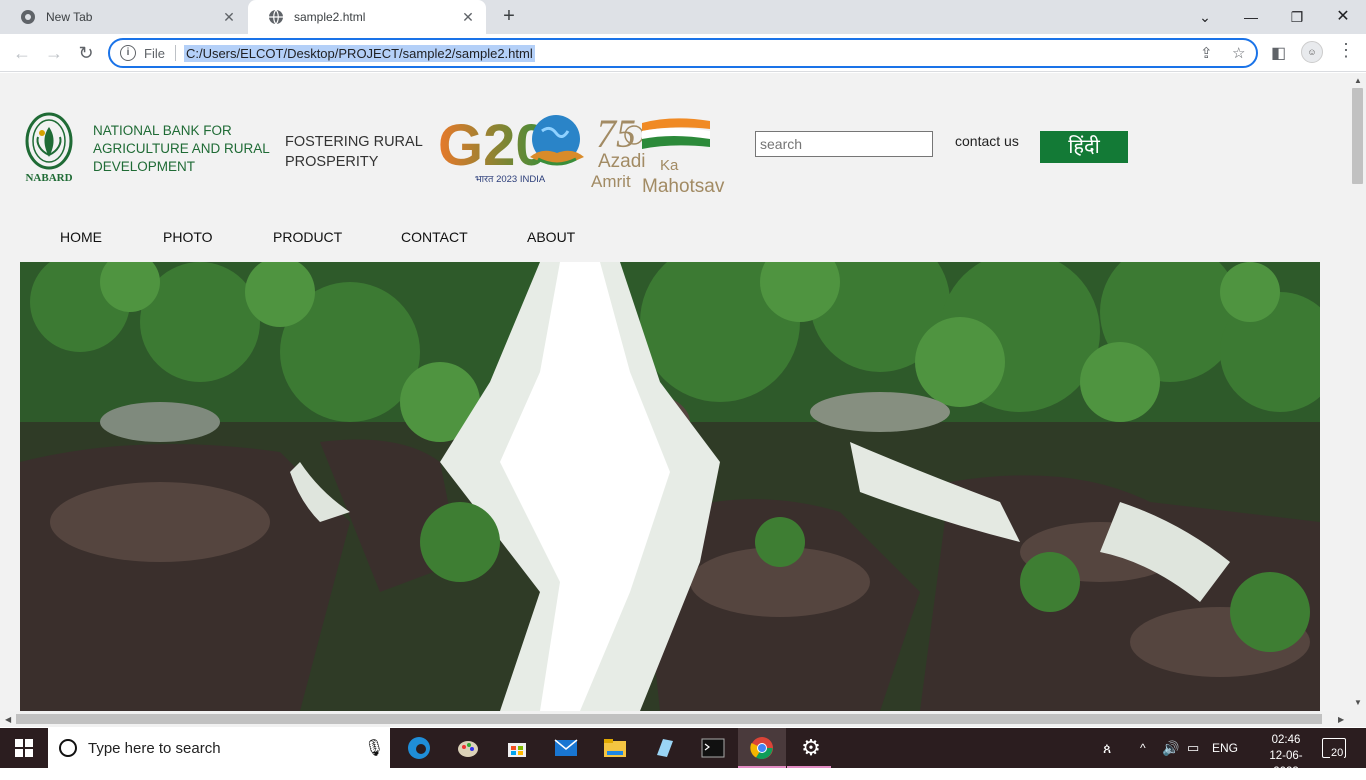 The image size is (1366, 780). What do you see at coordinates (154, 748) in the screenshot?
I see `taskbar-search-placeholder: Type here to search` at bounding box center [154, 748].